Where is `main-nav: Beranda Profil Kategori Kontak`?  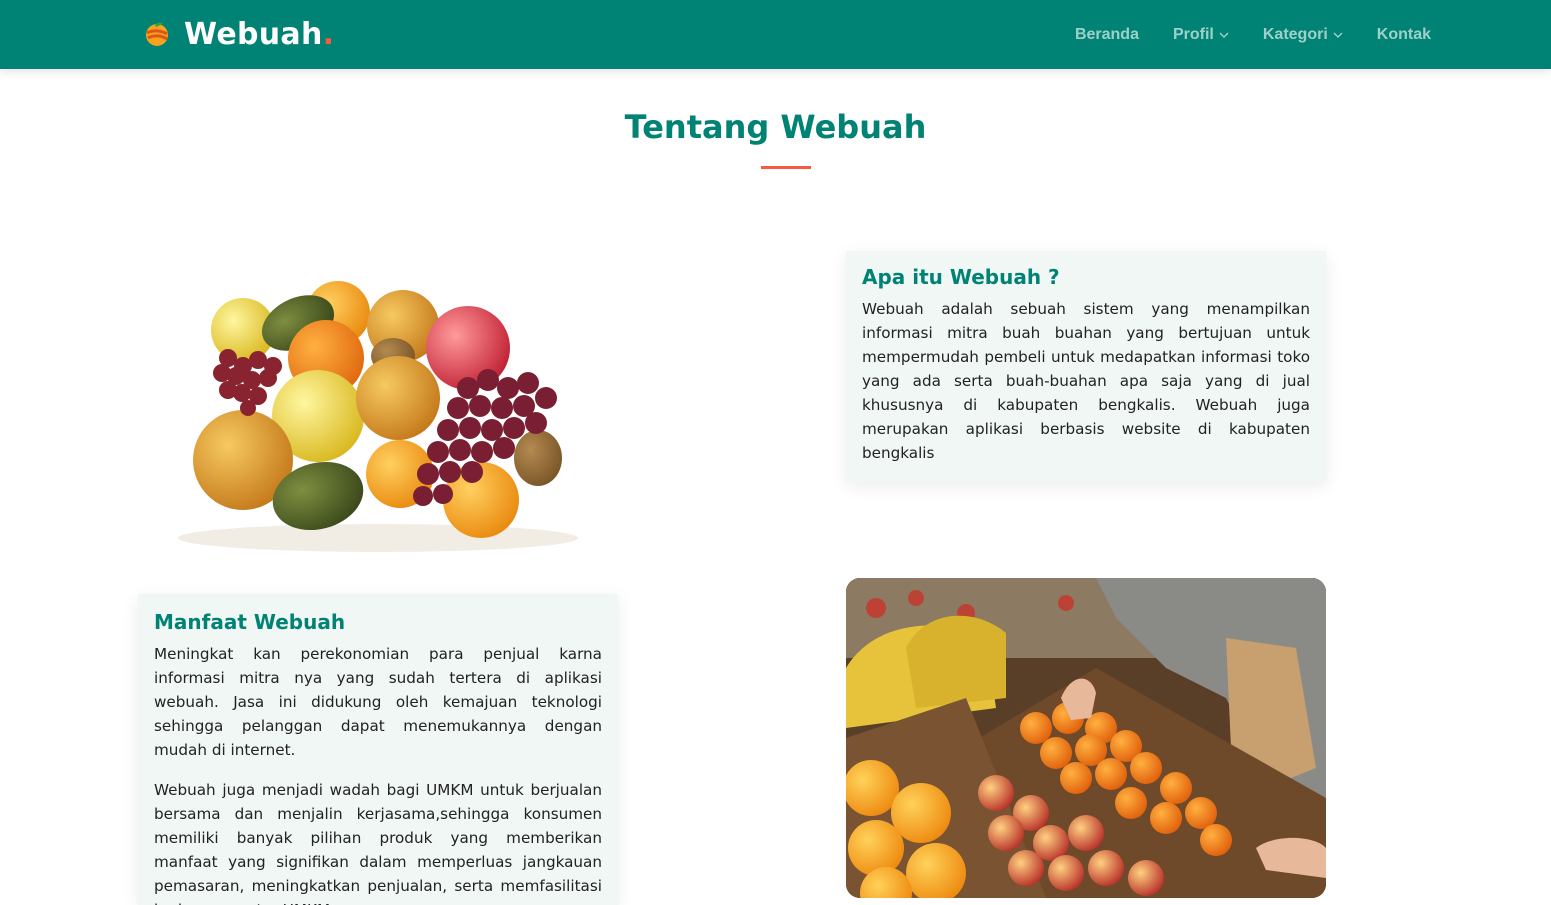
main-nav: Beranda Profil Kategori Kontak is located at coordinates (1236, 34).